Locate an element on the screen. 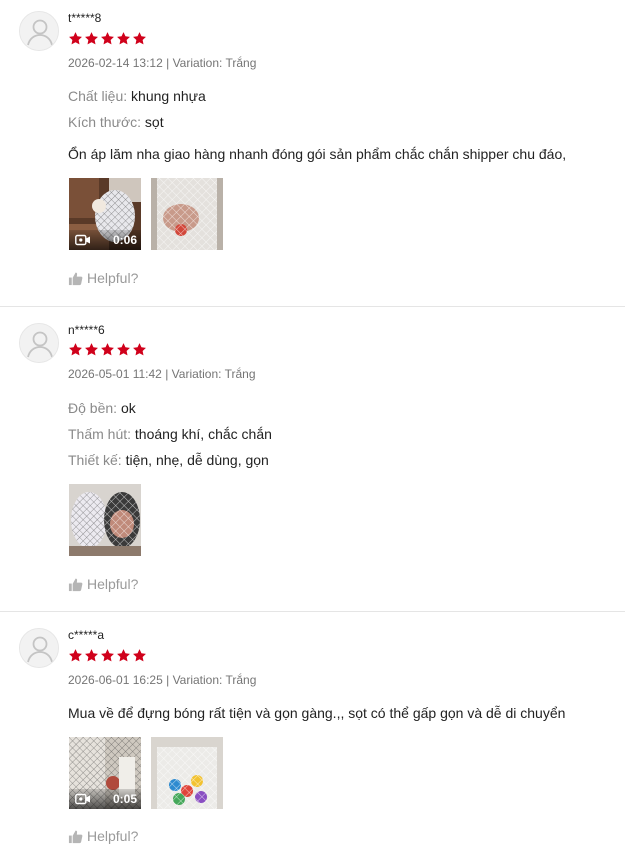 The image size is (625, 865). attribute-key: Thấm hút: is located at coordinates (100, 434).